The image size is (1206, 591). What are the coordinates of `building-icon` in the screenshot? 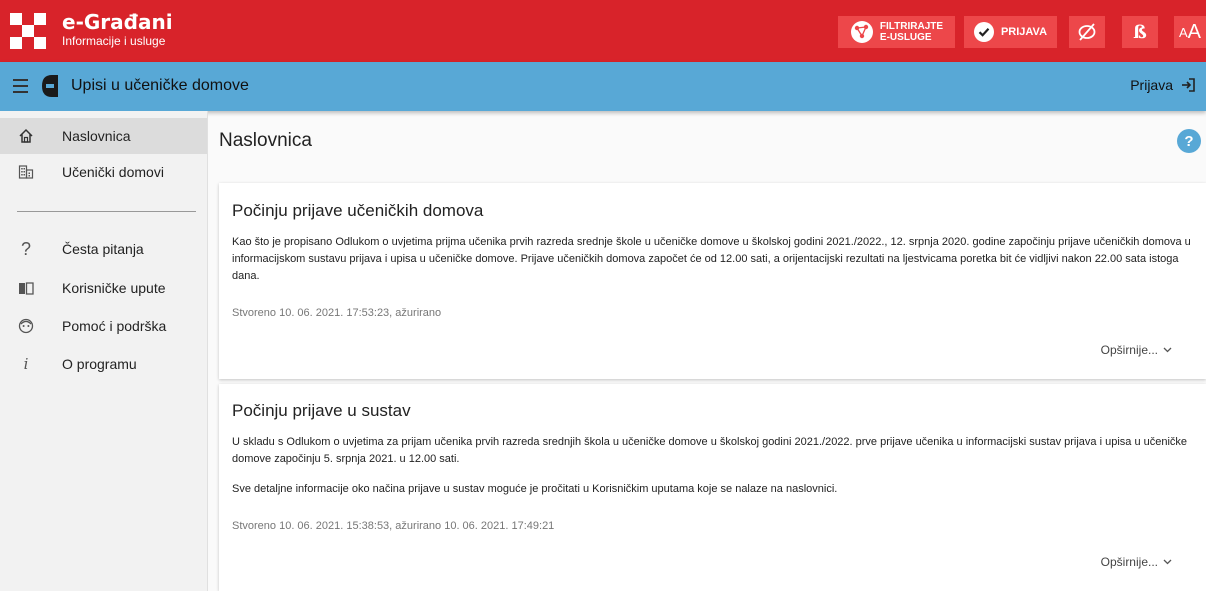 It's located at (26, 172).